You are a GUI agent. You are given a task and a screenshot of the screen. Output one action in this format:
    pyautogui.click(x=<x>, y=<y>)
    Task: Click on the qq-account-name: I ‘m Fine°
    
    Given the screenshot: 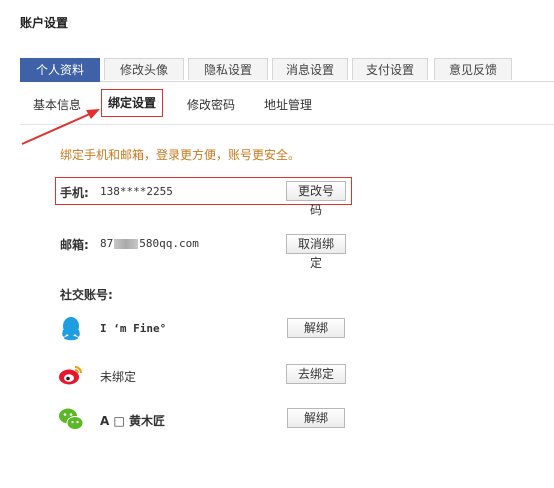 What is the action you would take?
    pyautogui.click(x=133, y=328)
    